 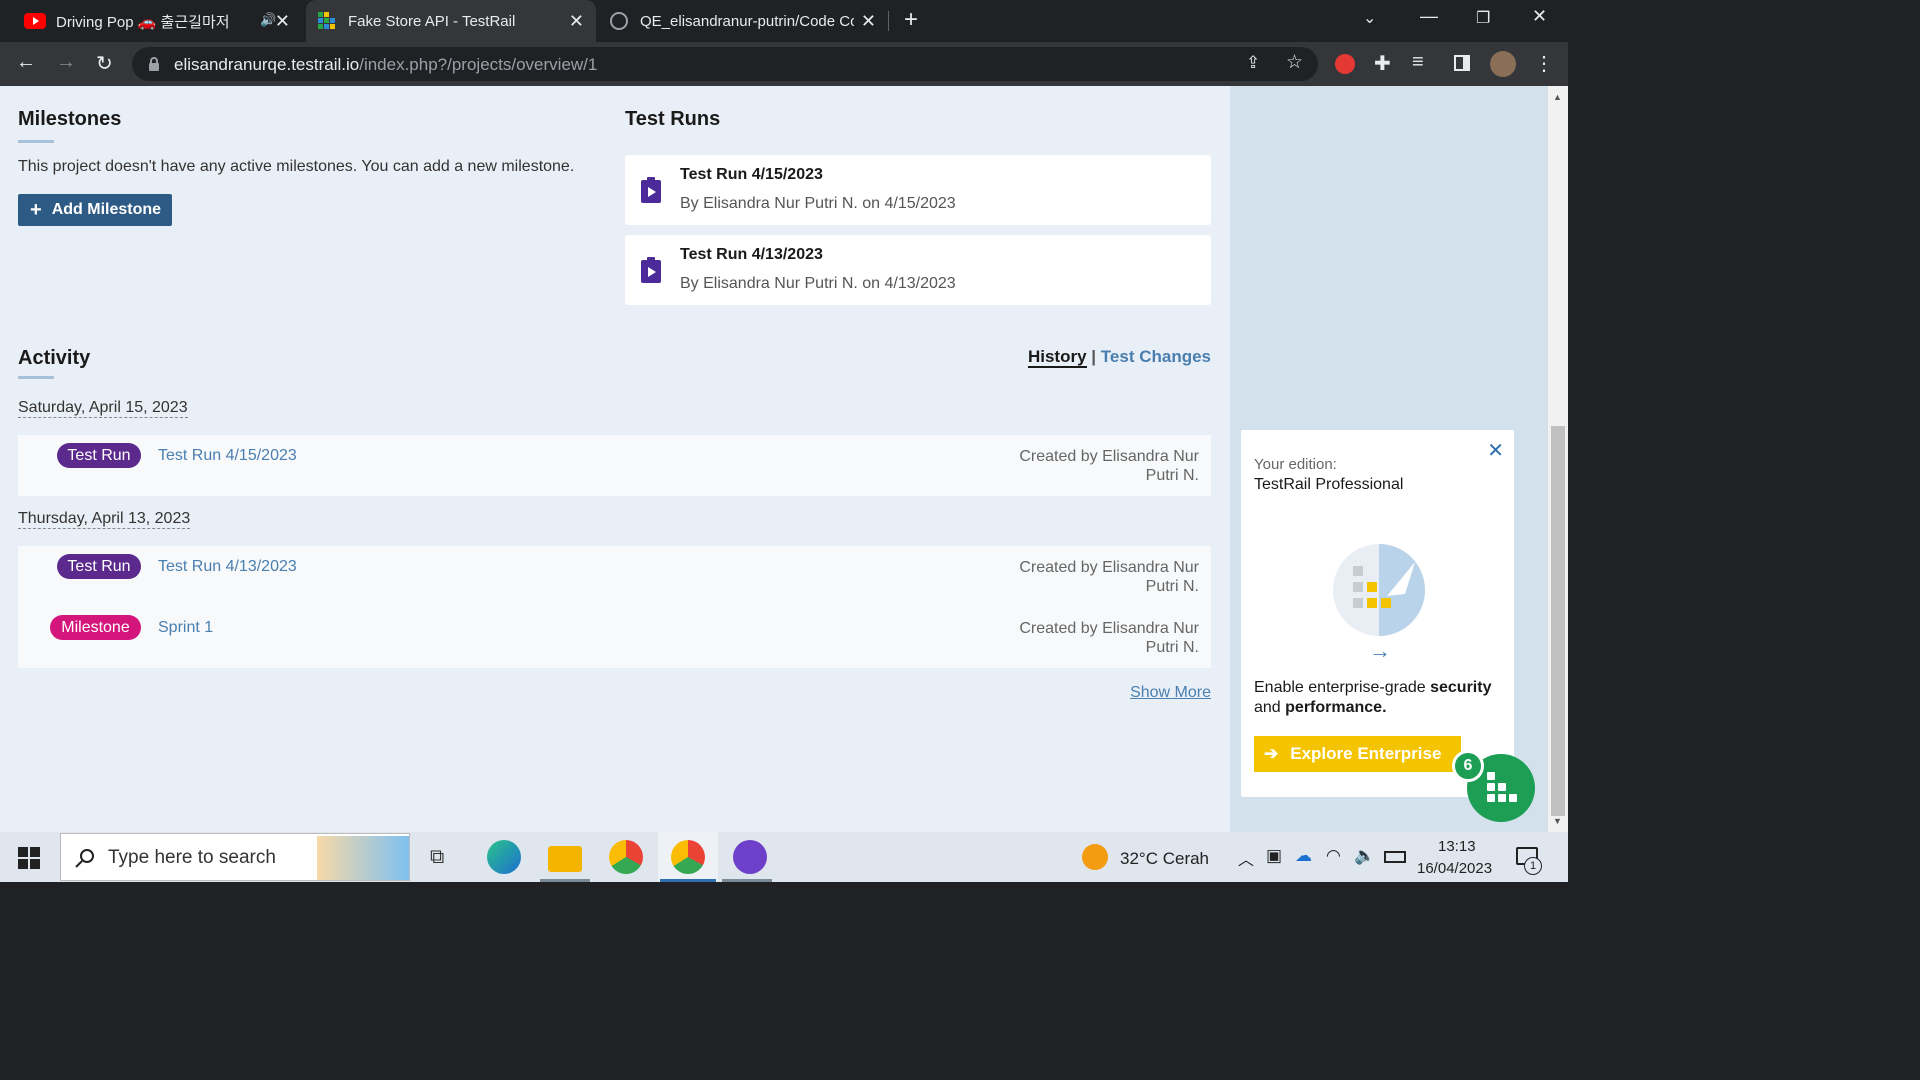 What do you see at coordinates (504, 857) in the screenshot?
I see `edge-browser-icon` at bounding box center [504, 857].